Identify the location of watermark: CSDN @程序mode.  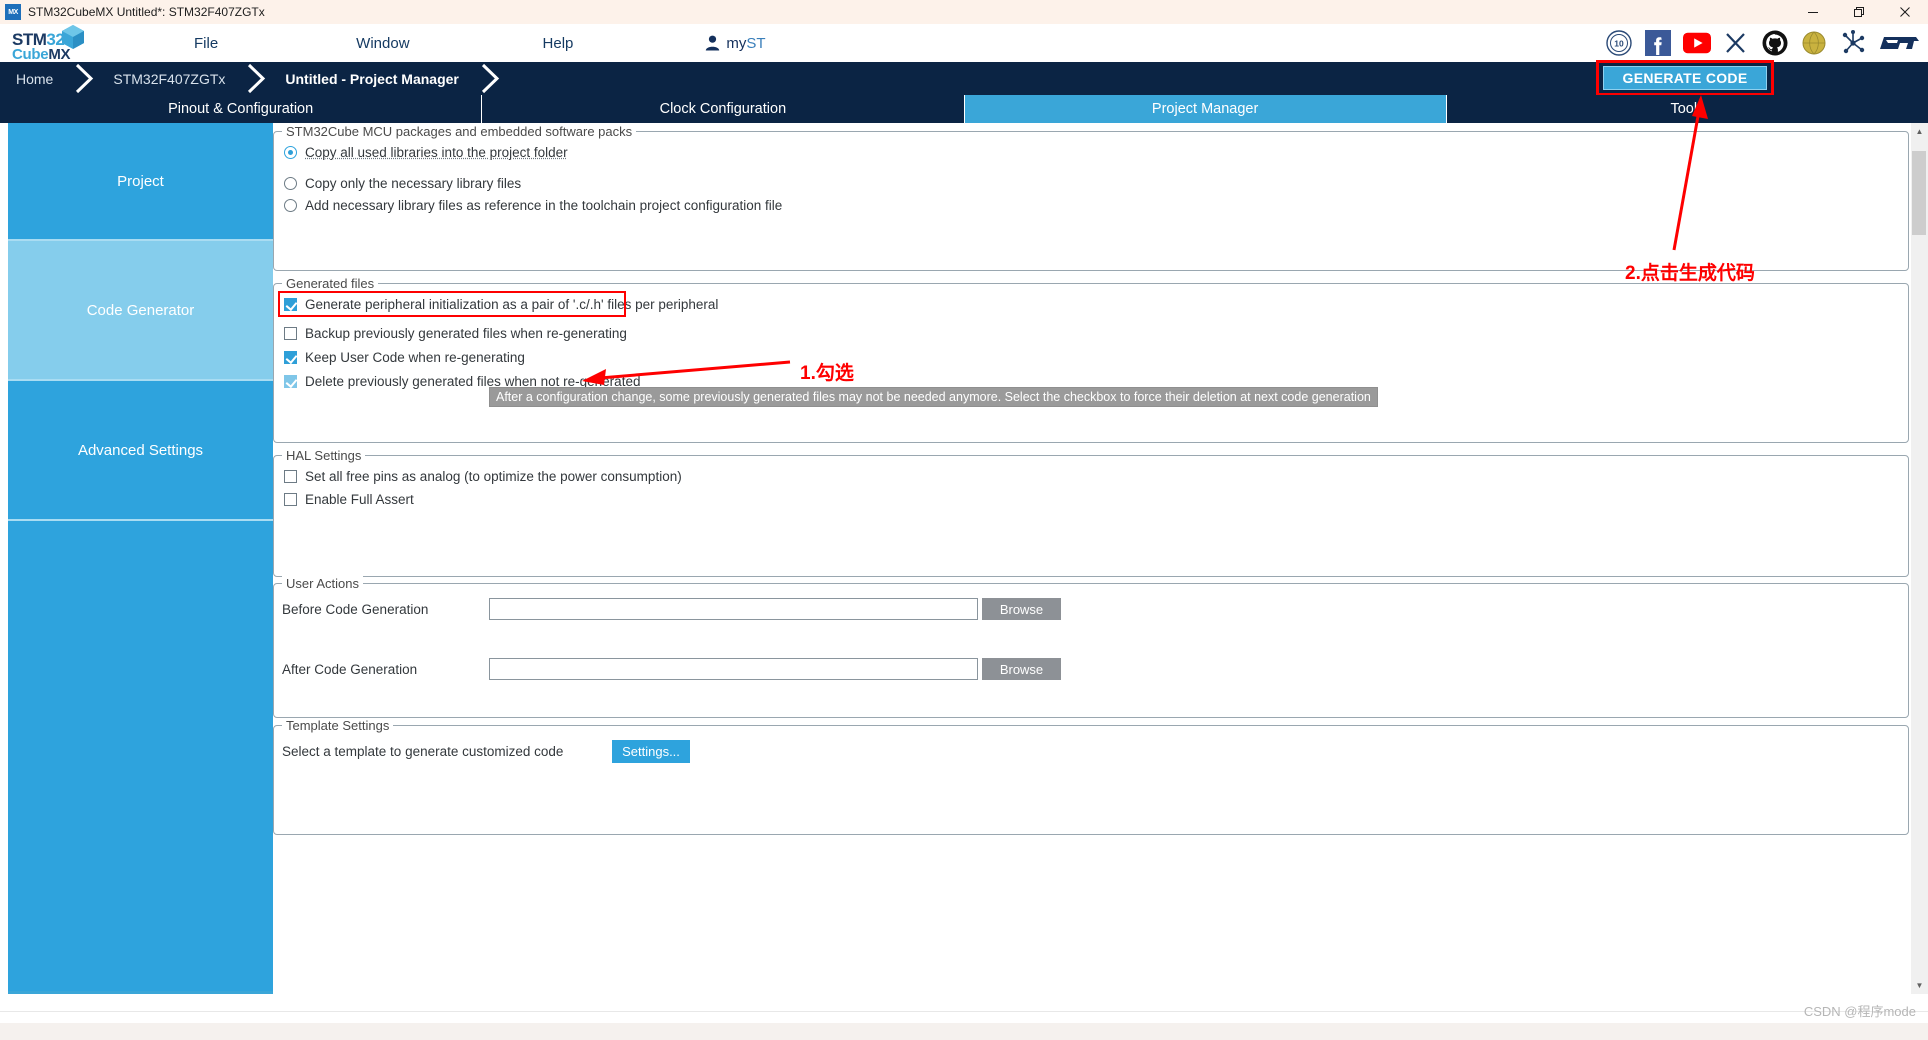
(1859, 1011).